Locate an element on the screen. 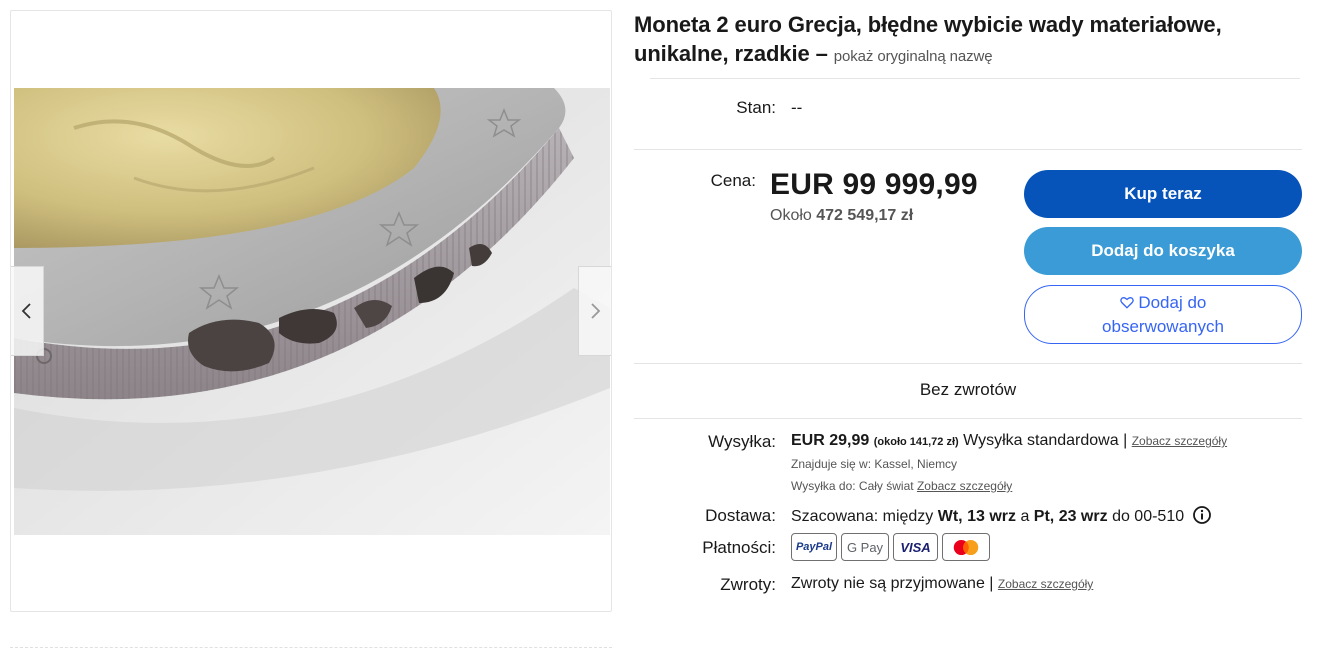  ships-to: Wysyłka do: Cały świat Zobacz szczegóły is located at coordinates (901, 486).